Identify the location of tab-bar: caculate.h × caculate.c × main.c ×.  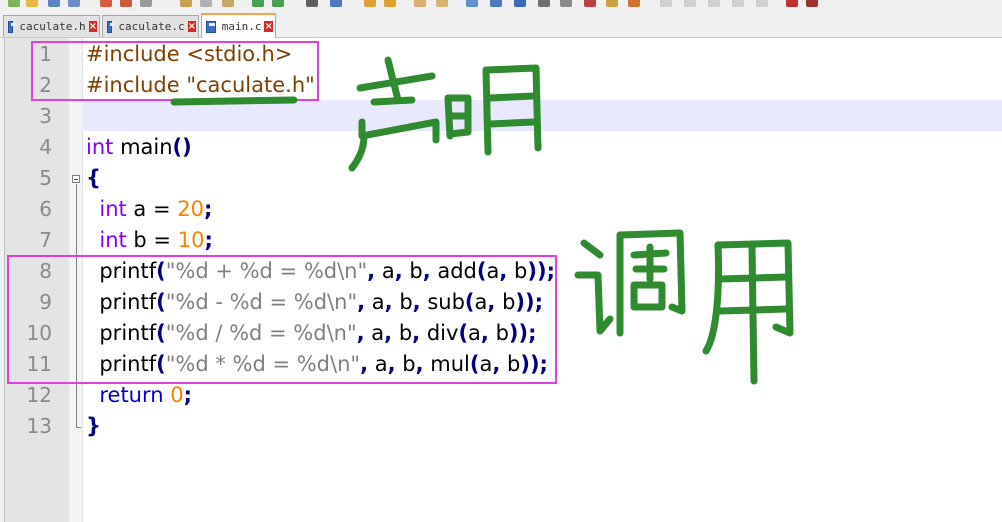
(501, 24).